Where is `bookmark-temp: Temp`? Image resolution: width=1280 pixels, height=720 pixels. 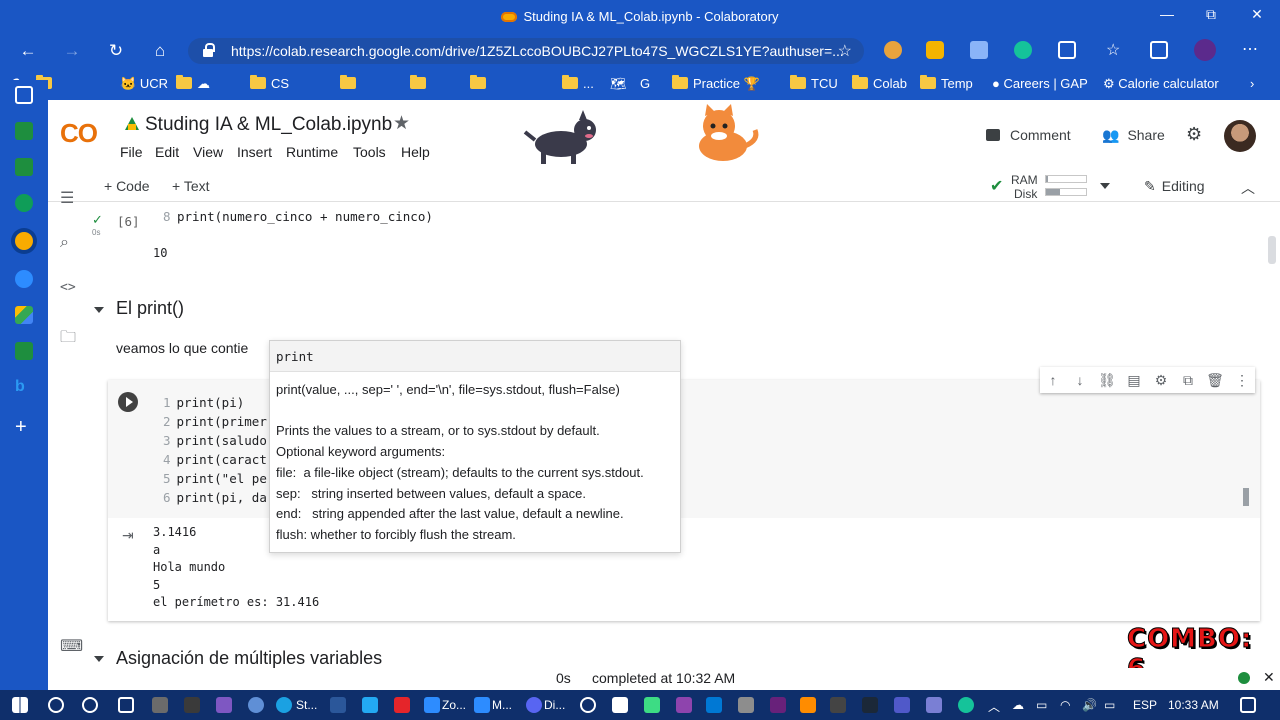 bookmark-temp: Temp is located at coordinates (946, 83).